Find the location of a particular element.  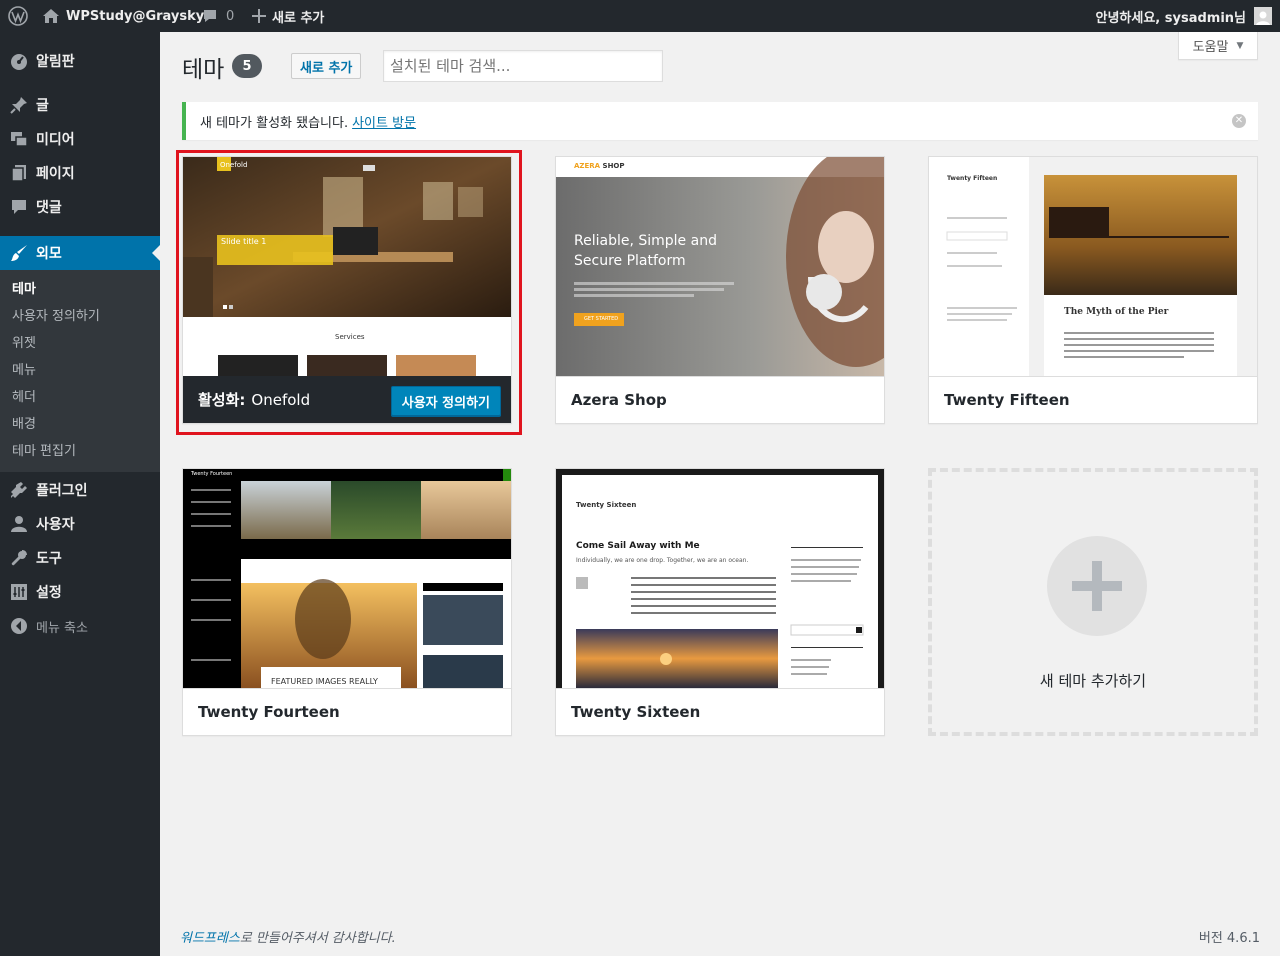

menu-settings: 설정 is located at coordinates (80, 592).